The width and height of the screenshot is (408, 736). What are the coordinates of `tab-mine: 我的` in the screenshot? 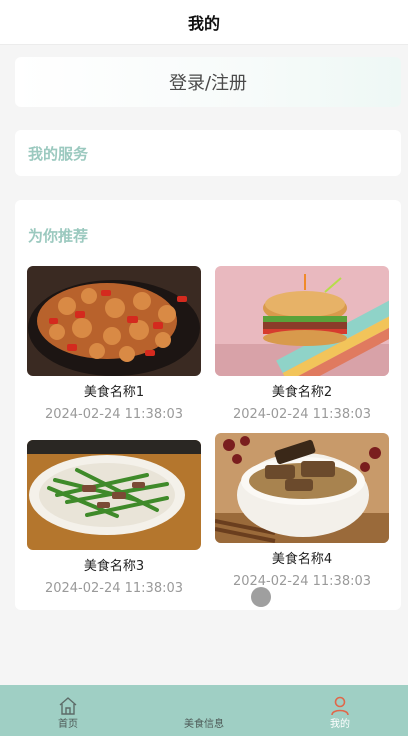 It's located at (340, 710).